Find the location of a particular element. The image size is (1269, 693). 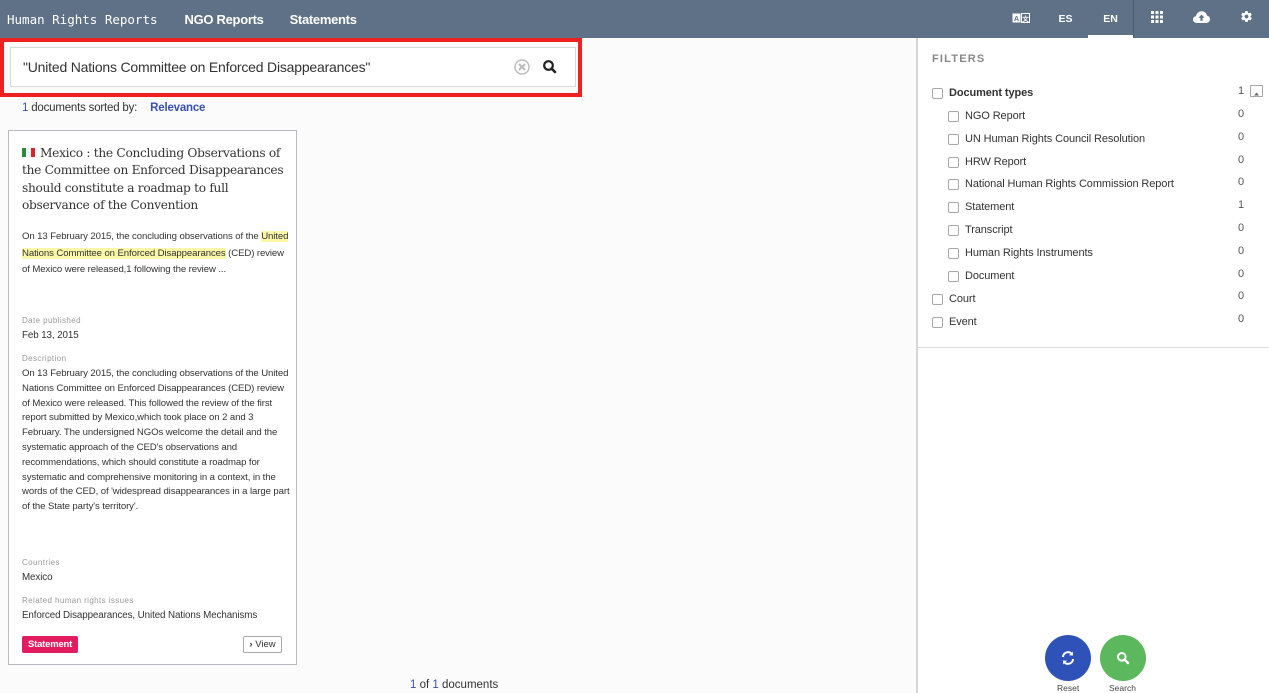

filter-statement: Statement is located at coordinates (981, 207).